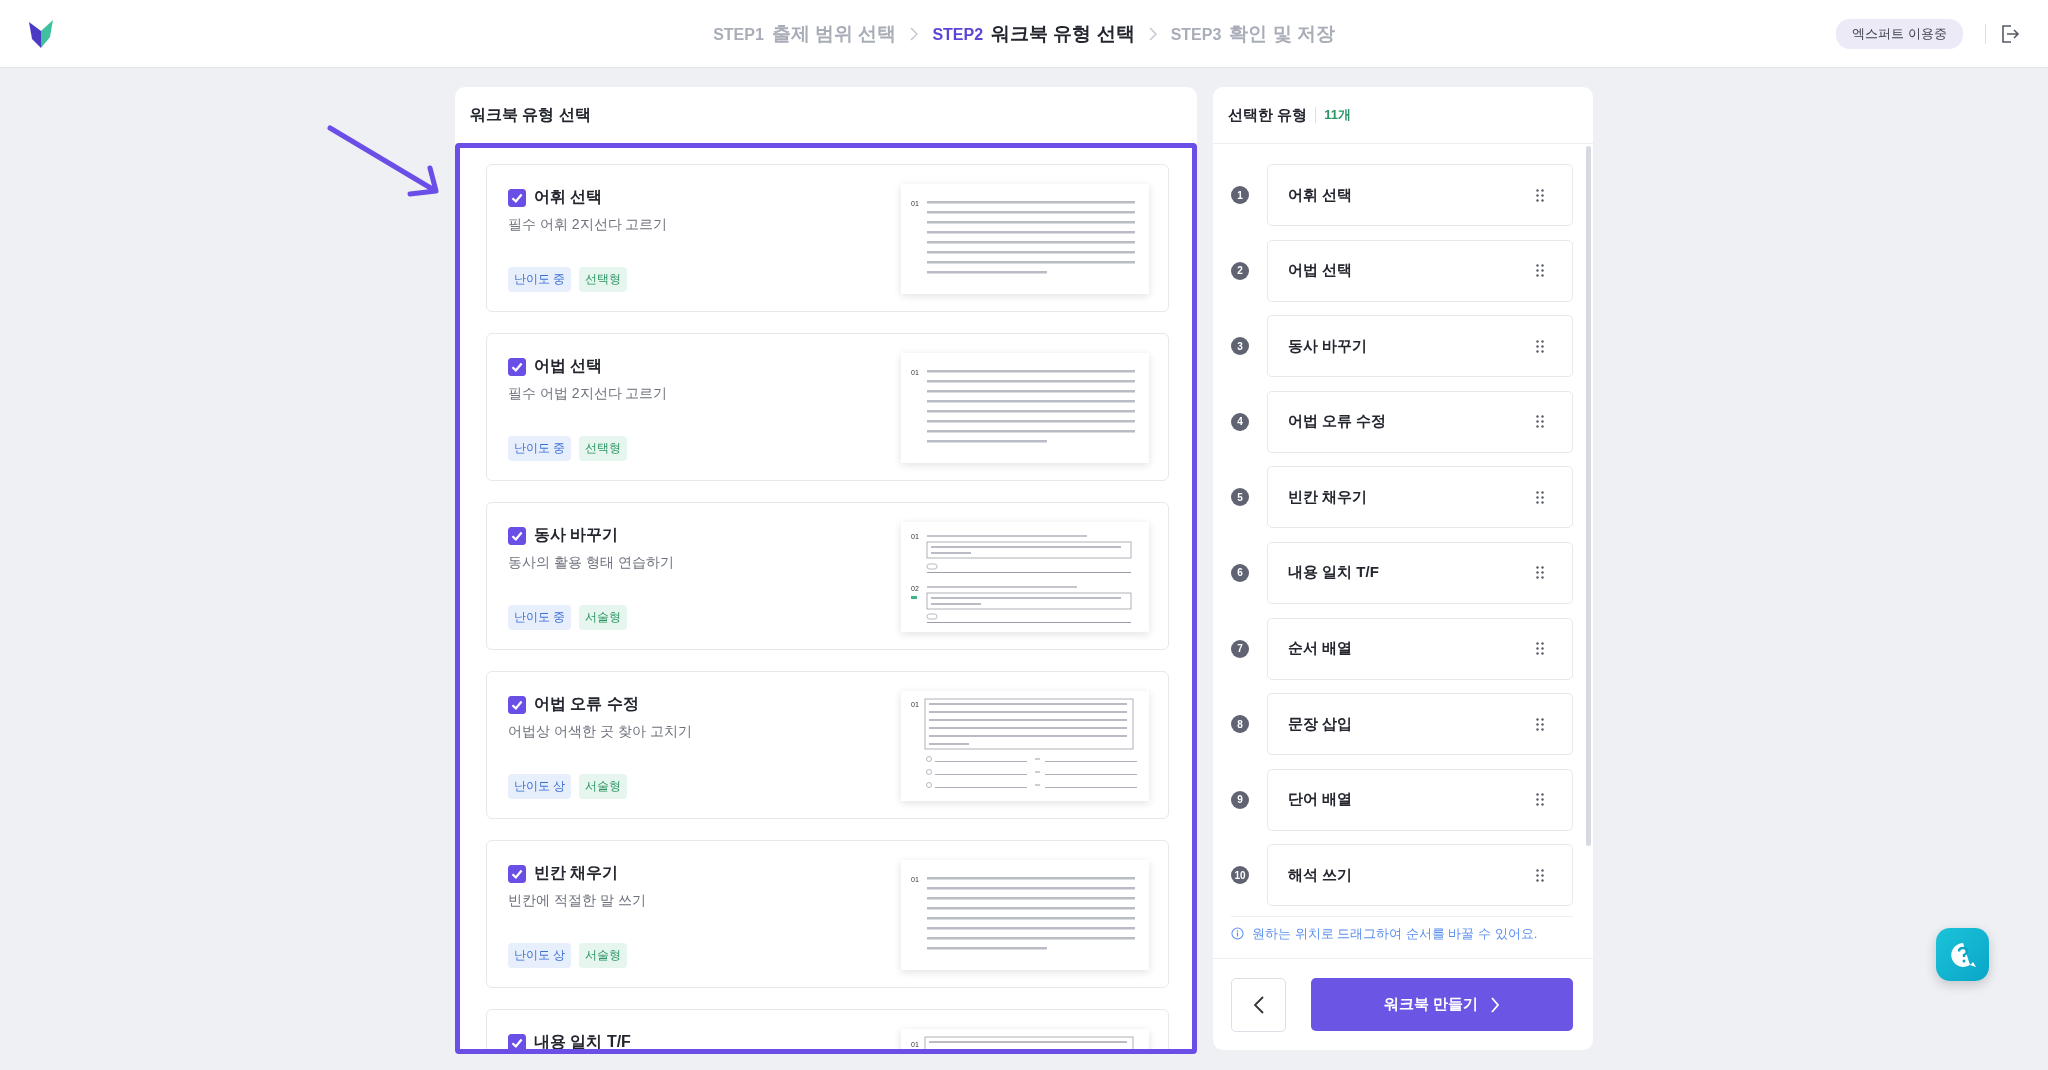  I want to click on scrollbar, so click(1588, 496).